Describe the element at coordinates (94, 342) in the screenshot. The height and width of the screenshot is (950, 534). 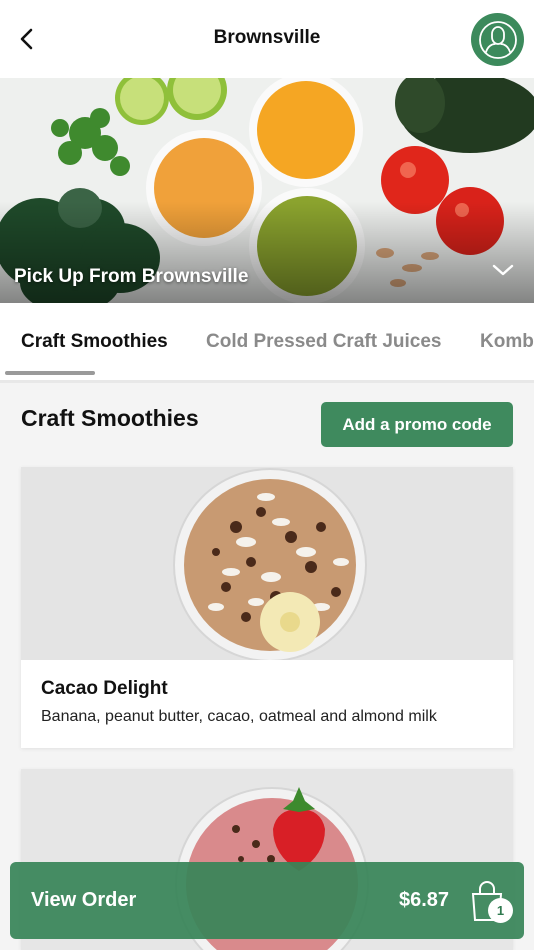
I see `tab-craft-smoothies: Craft Smoothies` at that location.